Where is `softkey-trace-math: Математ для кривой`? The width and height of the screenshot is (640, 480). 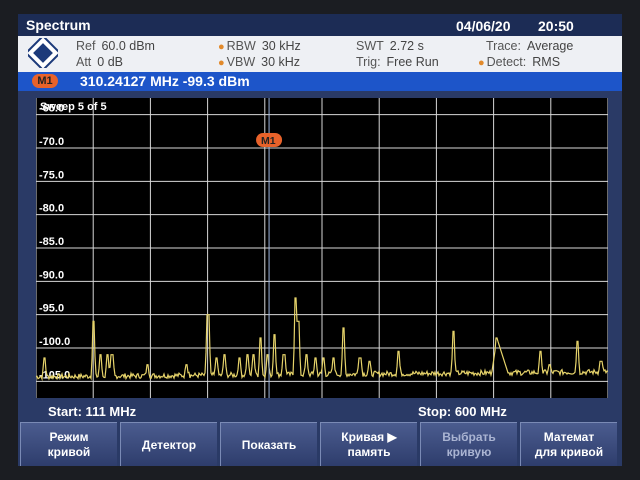
softkey-trace-math: Математ для кривой is located at coordinates (568, 444).